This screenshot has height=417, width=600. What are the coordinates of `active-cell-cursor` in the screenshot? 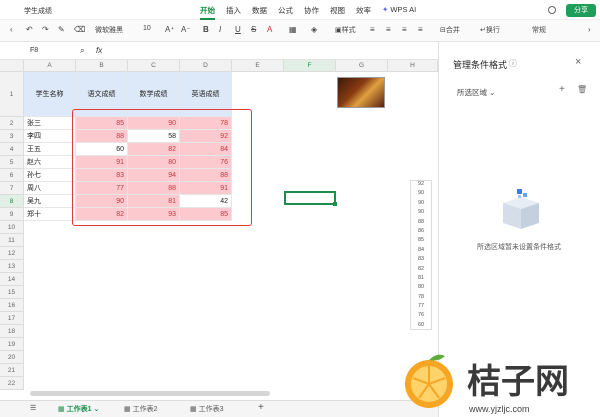 It's located at (310, 198).